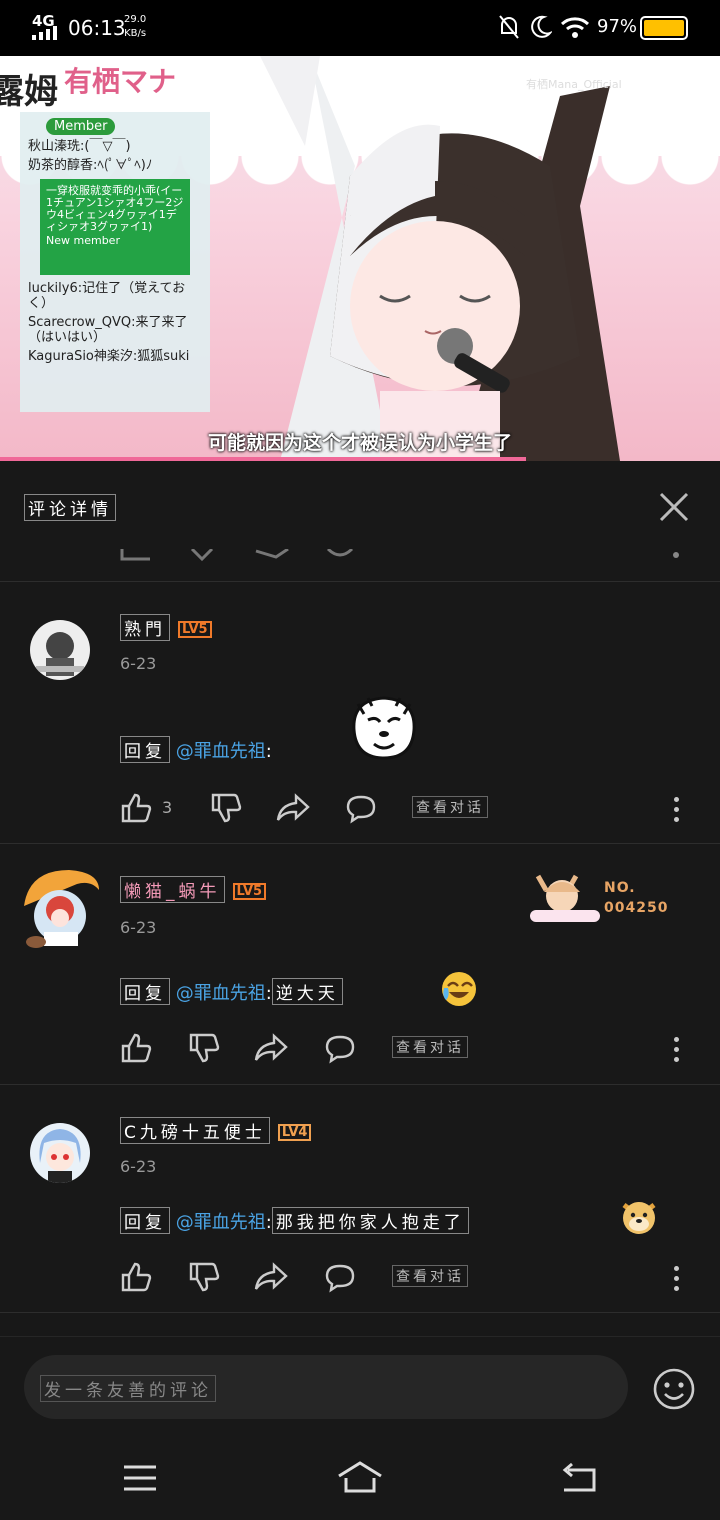 This screenshot has height=1520, width=720. Describe the element at coordinates (509, 27) in the screenshot. I see `mute-bell-icon` at that location.